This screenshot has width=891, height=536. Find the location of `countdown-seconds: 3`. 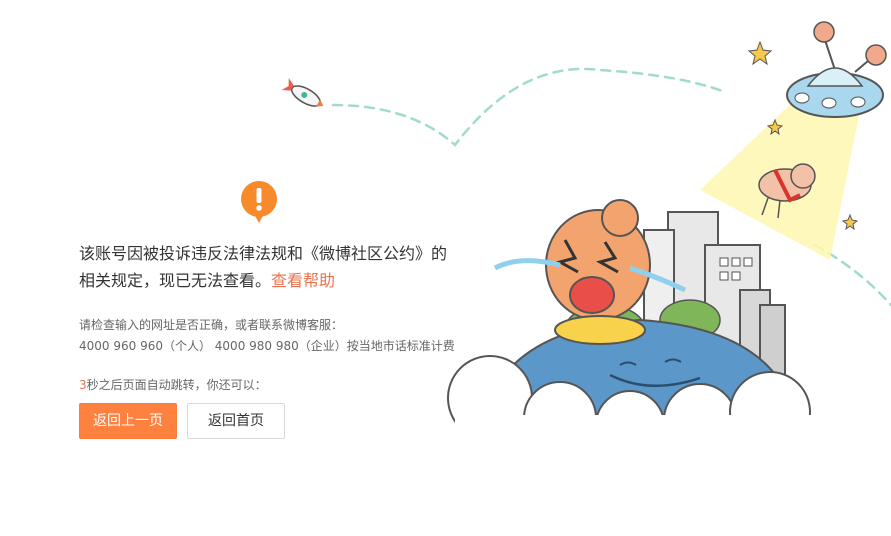

countdown-seconds: 3 is located at coordinates (83, 385).